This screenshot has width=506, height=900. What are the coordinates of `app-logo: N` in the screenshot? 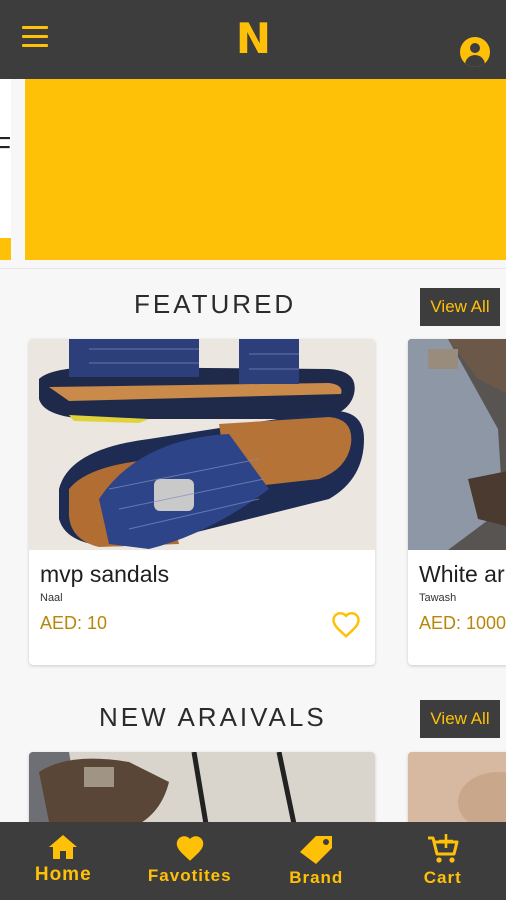 It's located at (253, 38).